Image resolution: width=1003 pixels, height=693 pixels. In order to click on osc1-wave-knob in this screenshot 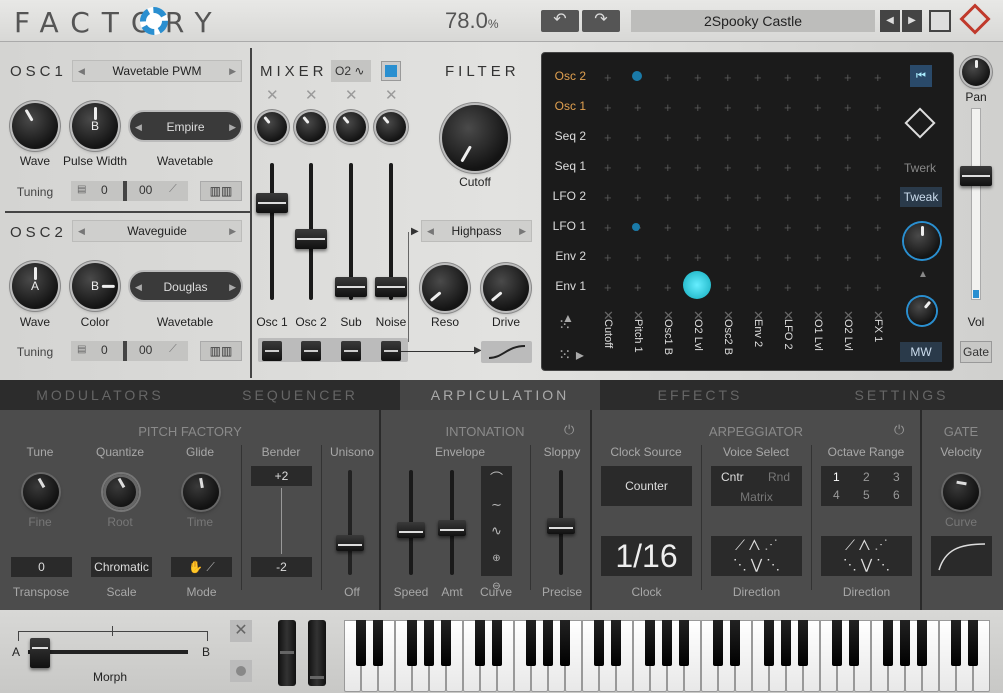, I will do `click(35, 126)`.